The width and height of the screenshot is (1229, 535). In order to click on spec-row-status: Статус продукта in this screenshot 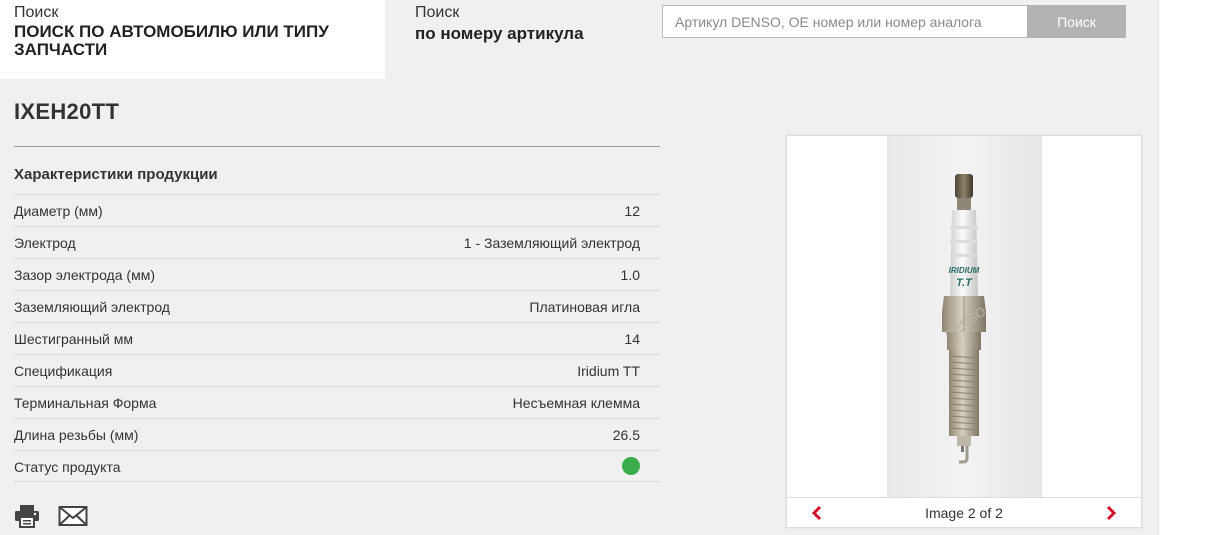, I will do `click(337, 466)`.